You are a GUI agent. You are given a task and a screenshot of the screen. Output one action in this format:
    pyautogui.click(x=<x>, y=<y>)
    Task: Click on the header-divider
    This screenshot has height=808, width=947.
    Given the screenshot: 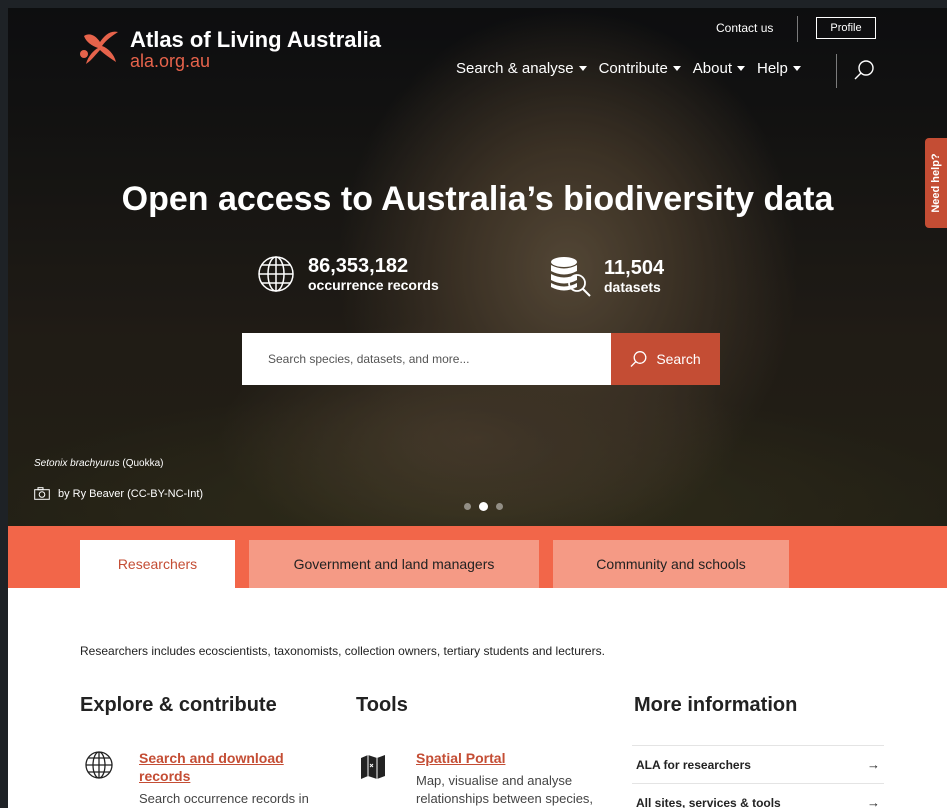 What is the action you would take?
    pyautogui.click(x=797, y=29)
    